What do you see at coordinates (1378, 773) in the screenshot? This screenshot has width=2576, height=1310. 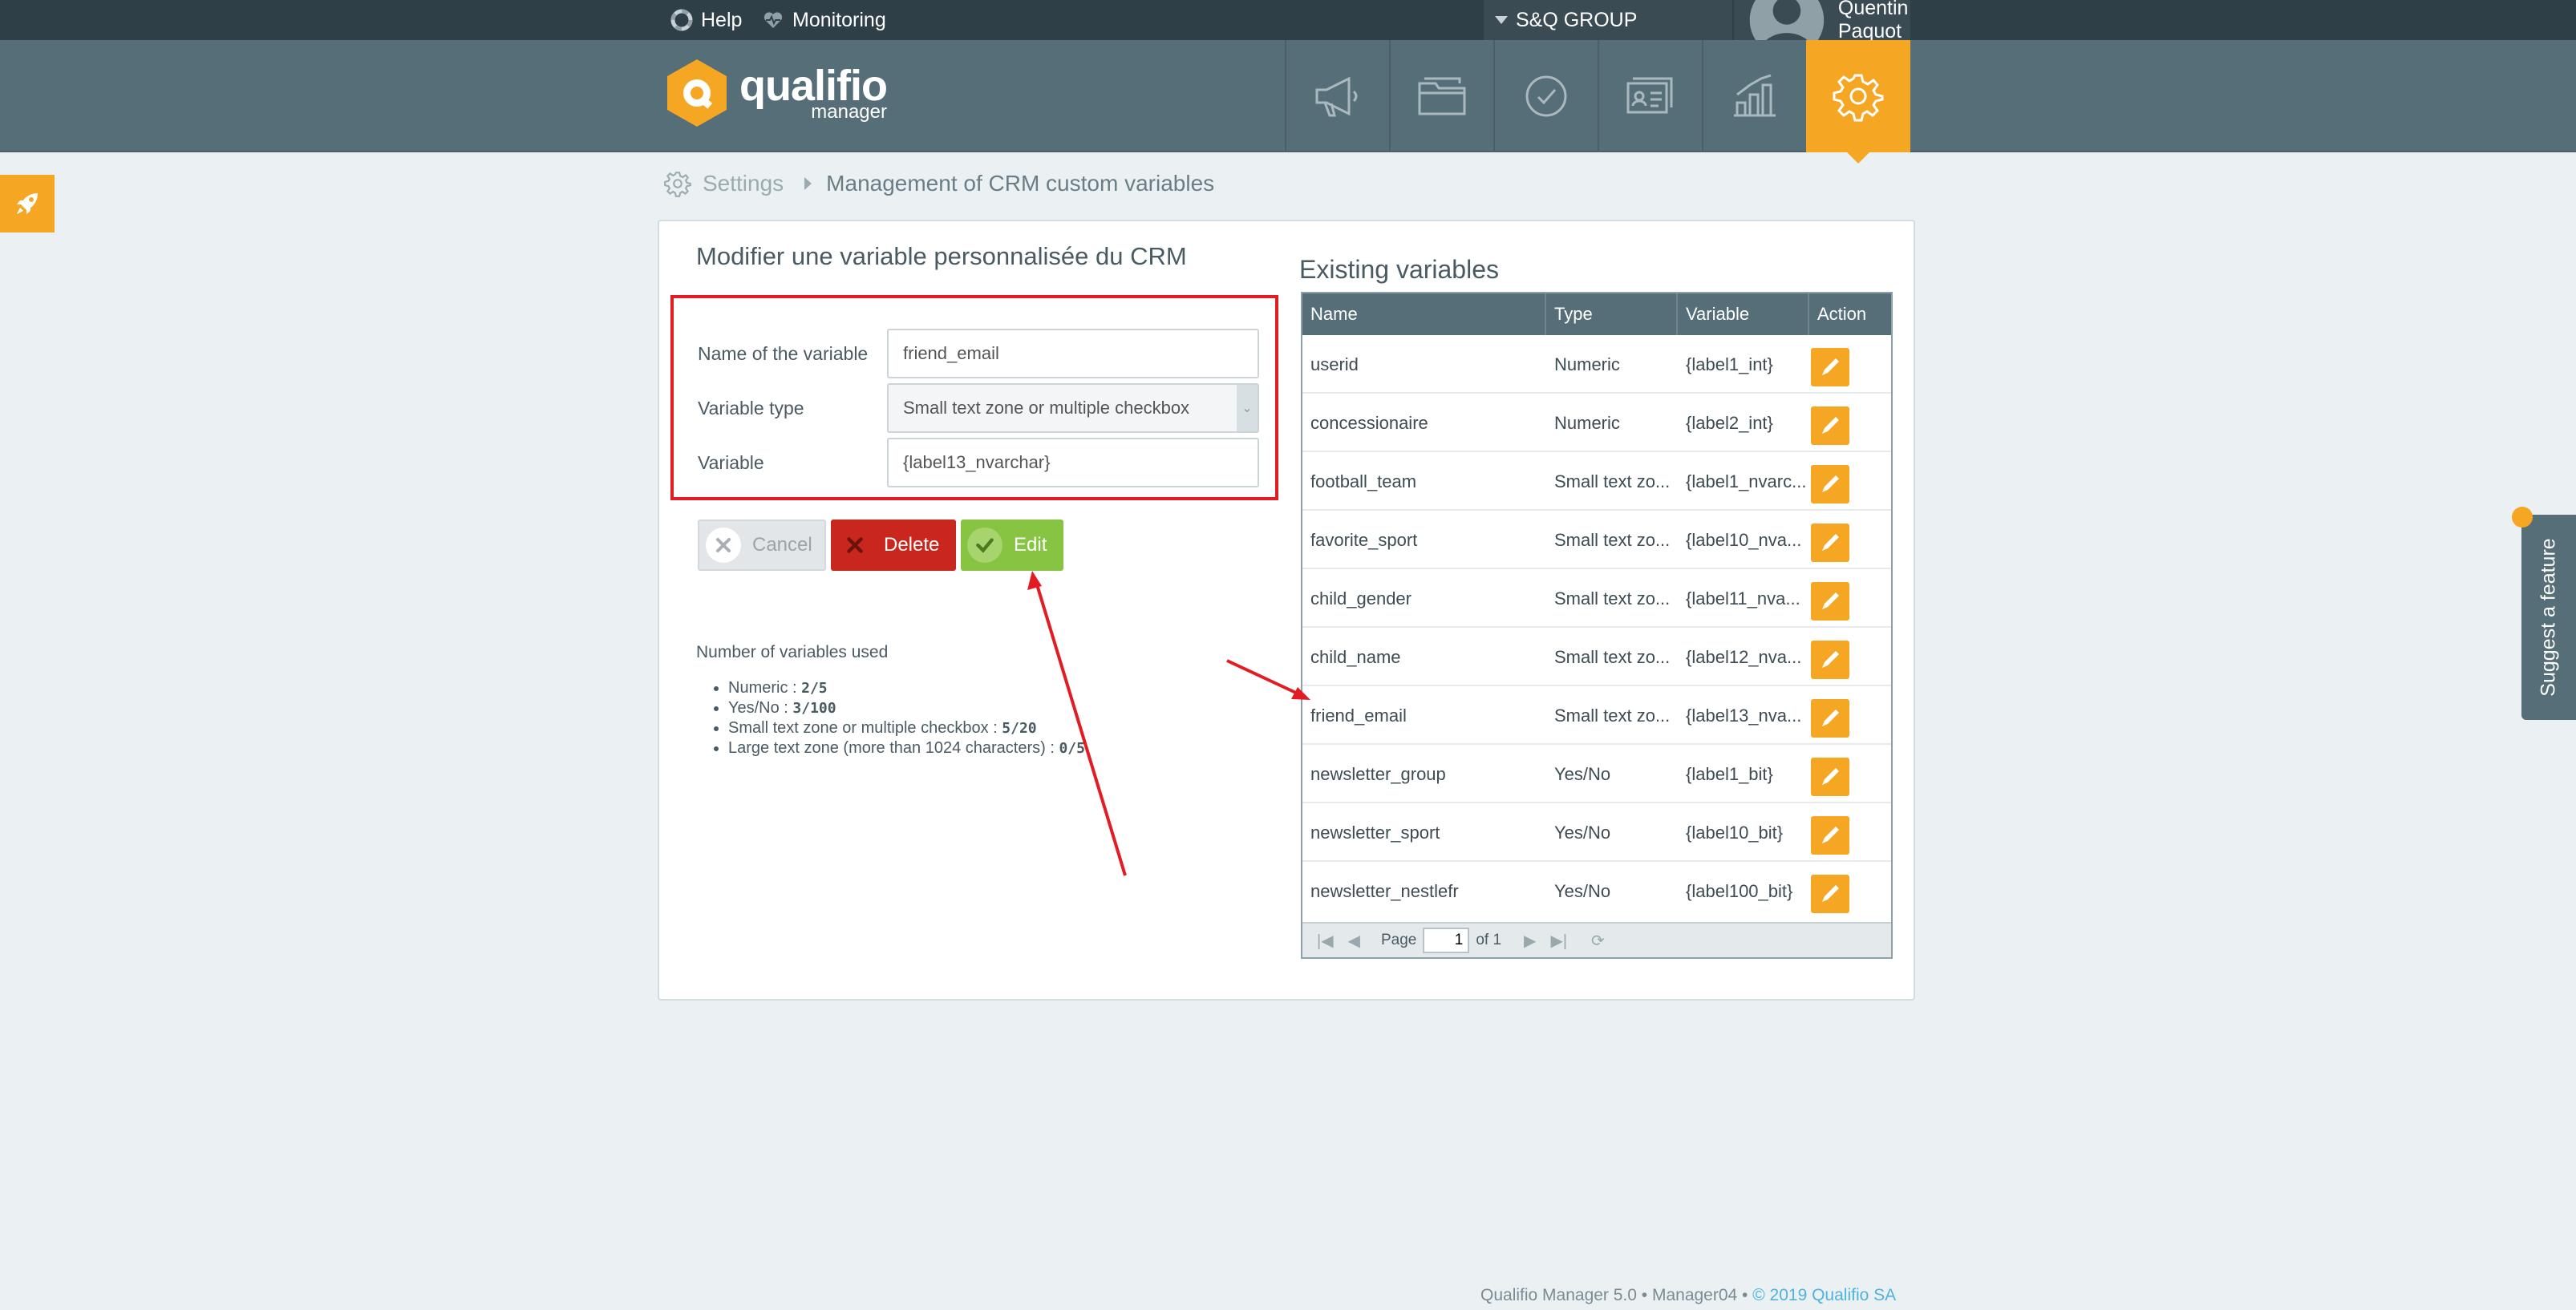 I see `cell-name: newsletter_group` at bounding box center [1378, 773].